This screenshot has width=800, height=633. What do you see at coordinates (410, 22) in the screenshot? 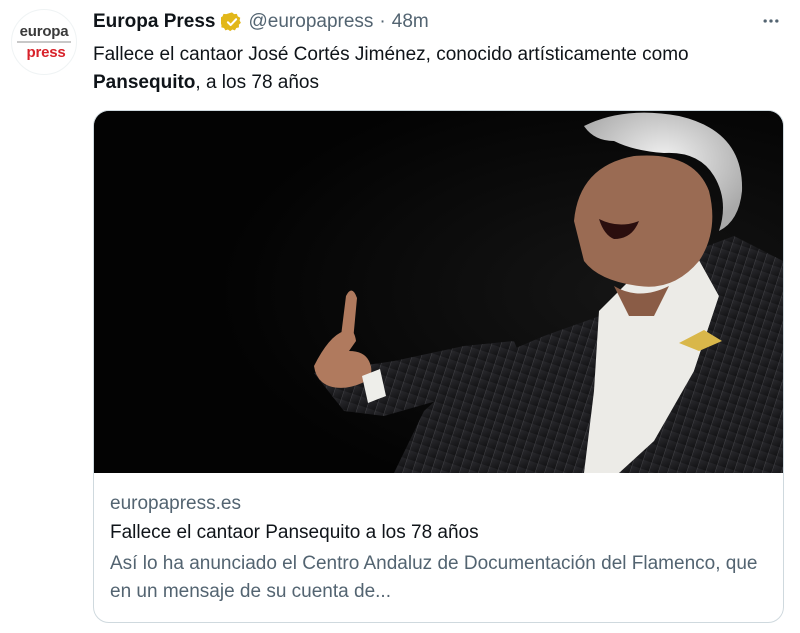
I see `tweet-timestamp: 48m` at bounding box center [410, 22].